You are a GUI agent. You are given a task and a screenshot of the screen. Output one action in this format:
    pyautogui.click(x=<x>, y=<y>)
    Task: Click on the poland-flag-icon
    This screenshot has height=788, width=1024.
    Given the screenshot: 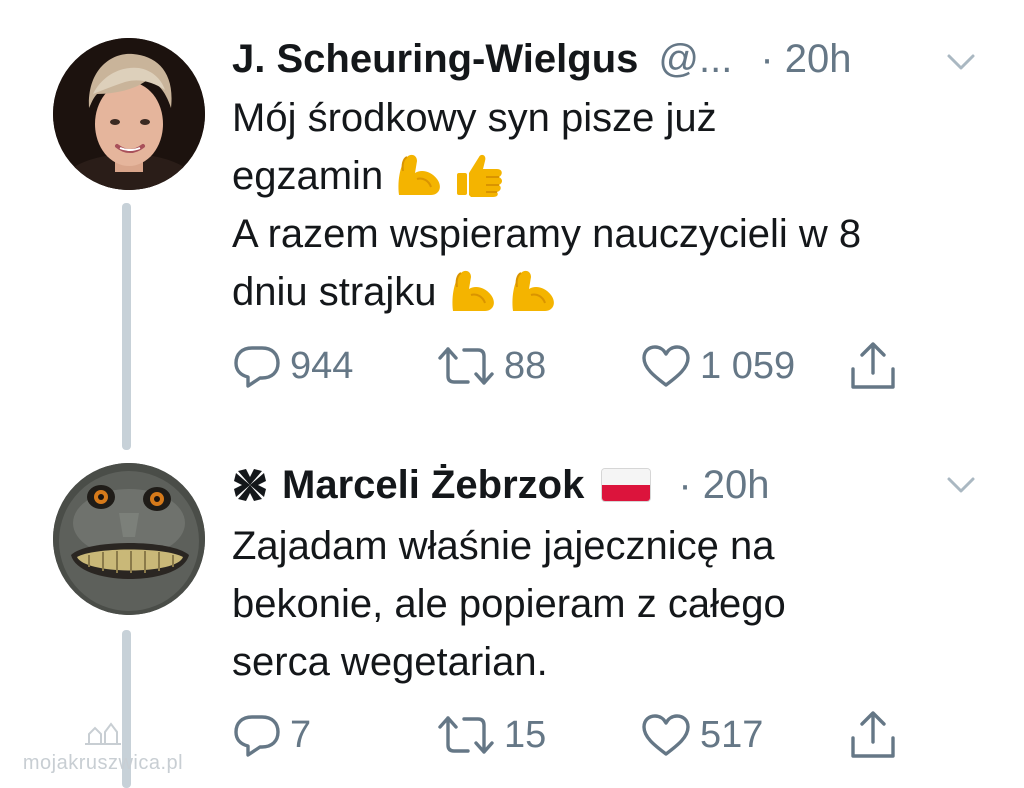 What is the action you would take?
    pyautogui.click(x=626, y=485)
    